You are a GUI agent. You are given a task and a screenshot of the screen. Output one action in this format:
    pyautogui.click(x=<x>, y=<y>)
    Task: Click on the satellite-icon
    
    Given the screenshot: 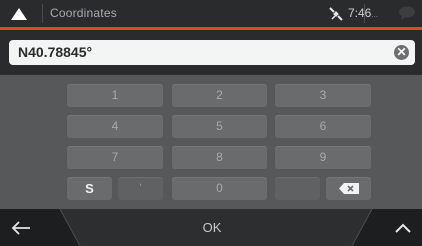 What is the action you would take?
    pyautogui.click(x=336, y=14)
    